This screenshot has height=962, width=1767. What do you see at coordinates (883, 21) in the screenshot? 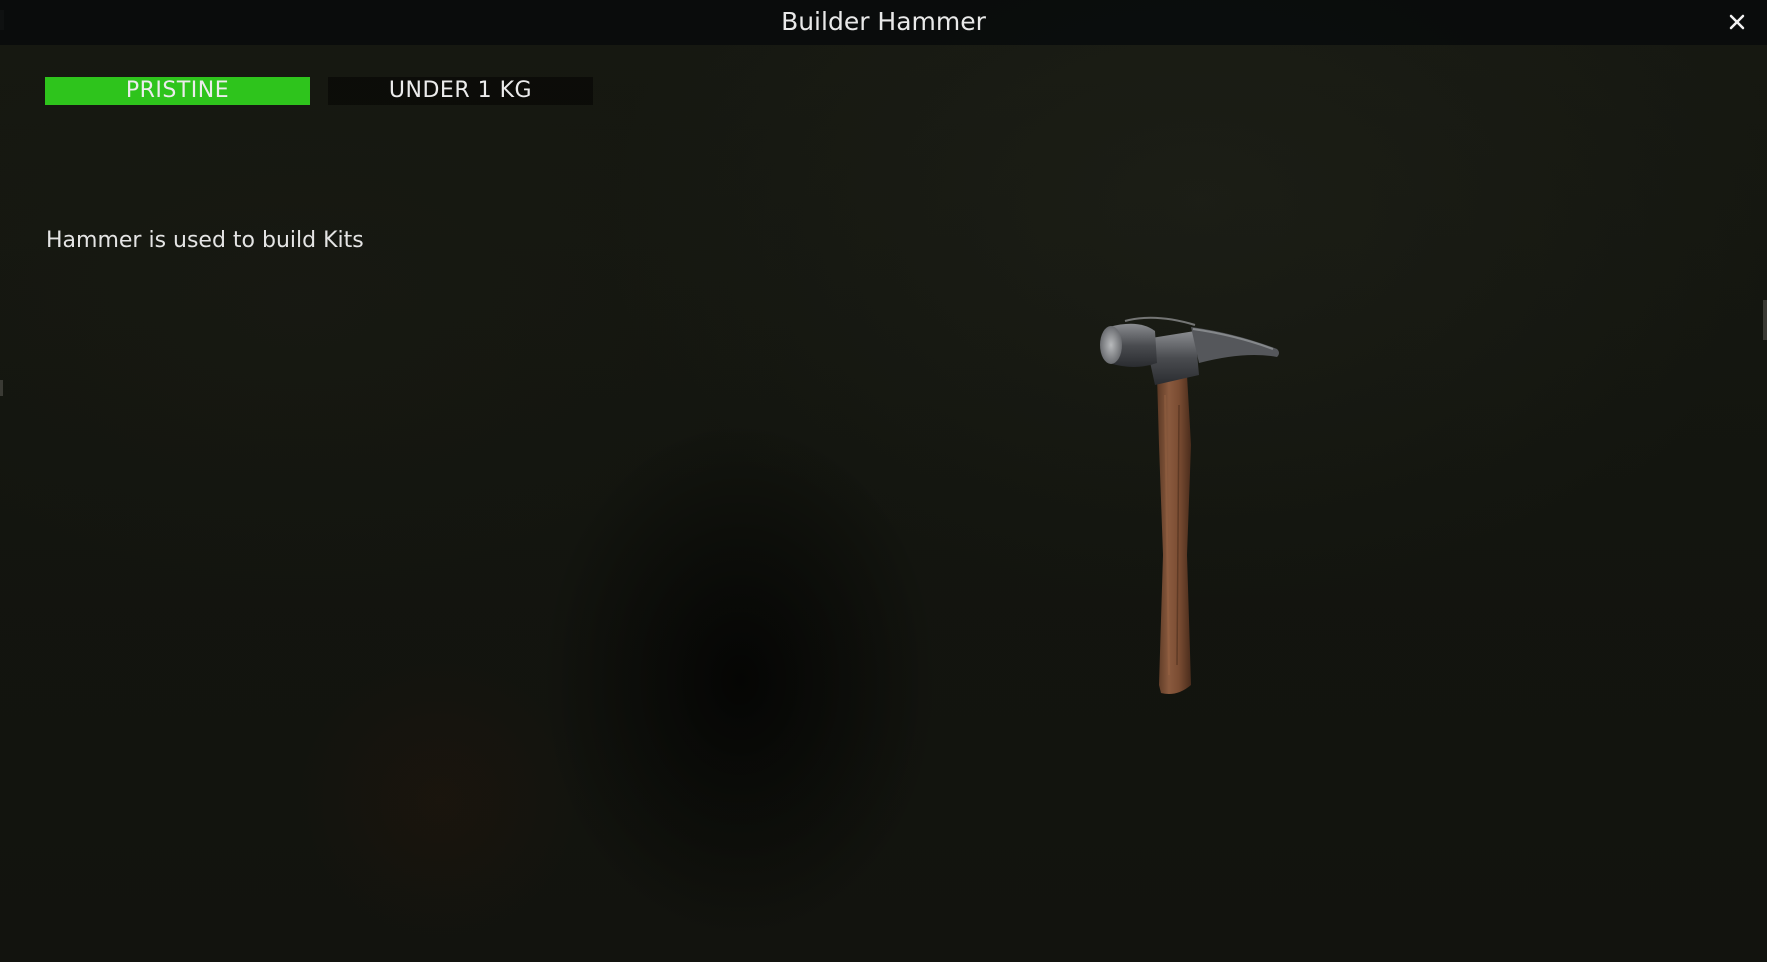
I see `window-title: Builder Hammer` at bounding box center [883, 21].